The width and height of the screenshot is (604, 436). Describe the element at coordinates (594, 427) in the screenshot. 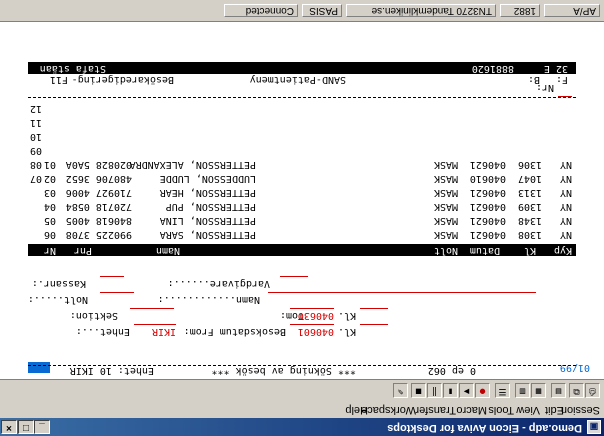

I see `terminal-icon: ▣` at that location.